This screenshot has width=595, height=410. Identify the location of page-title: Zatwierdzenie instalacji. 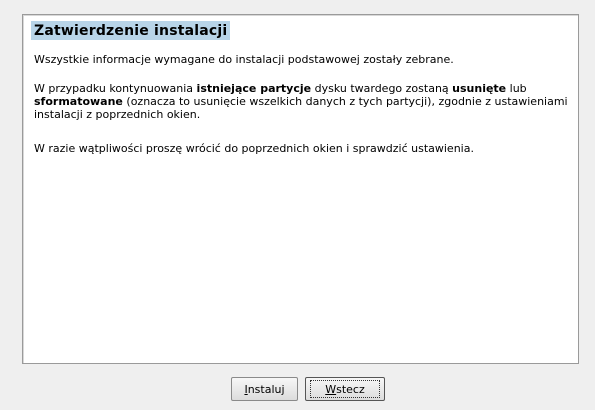
(131, 30).